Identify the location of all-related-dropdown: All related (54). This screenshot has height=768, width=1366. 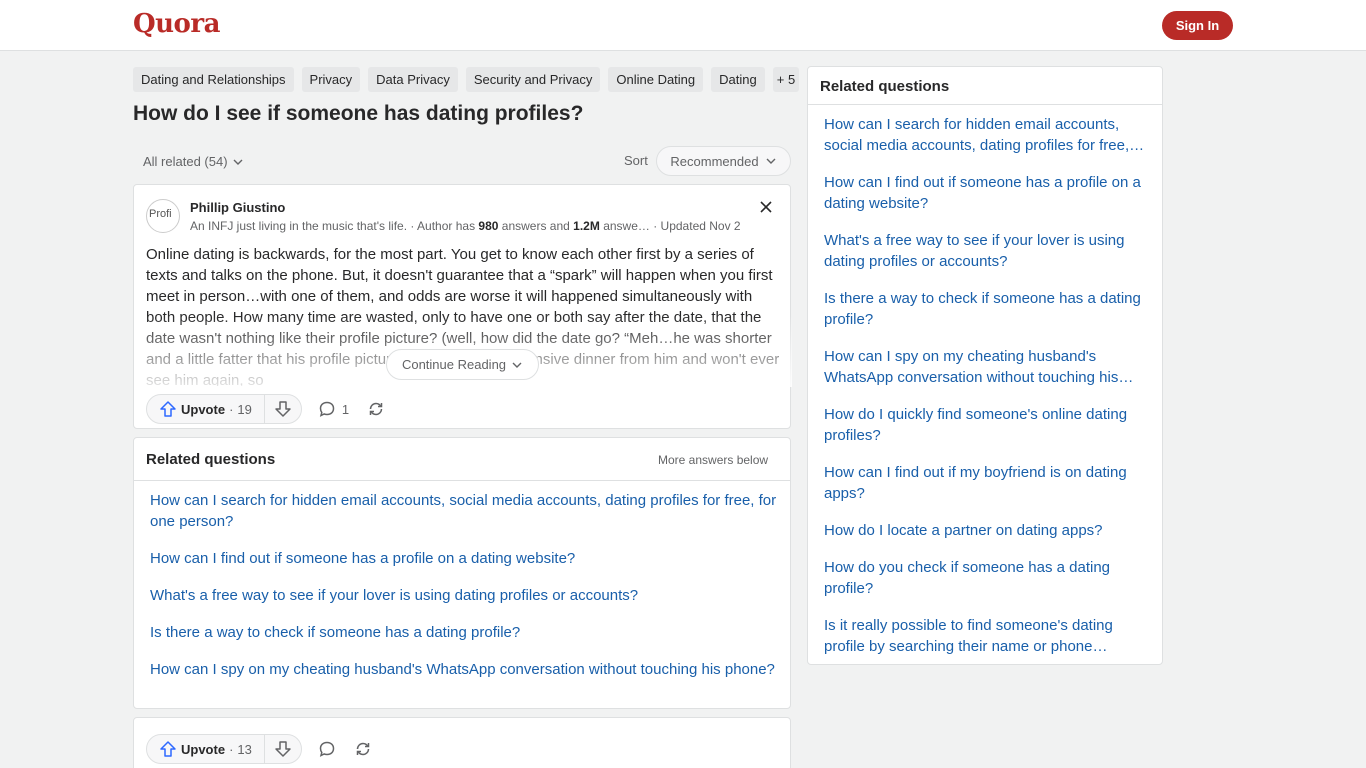
(193, 161).